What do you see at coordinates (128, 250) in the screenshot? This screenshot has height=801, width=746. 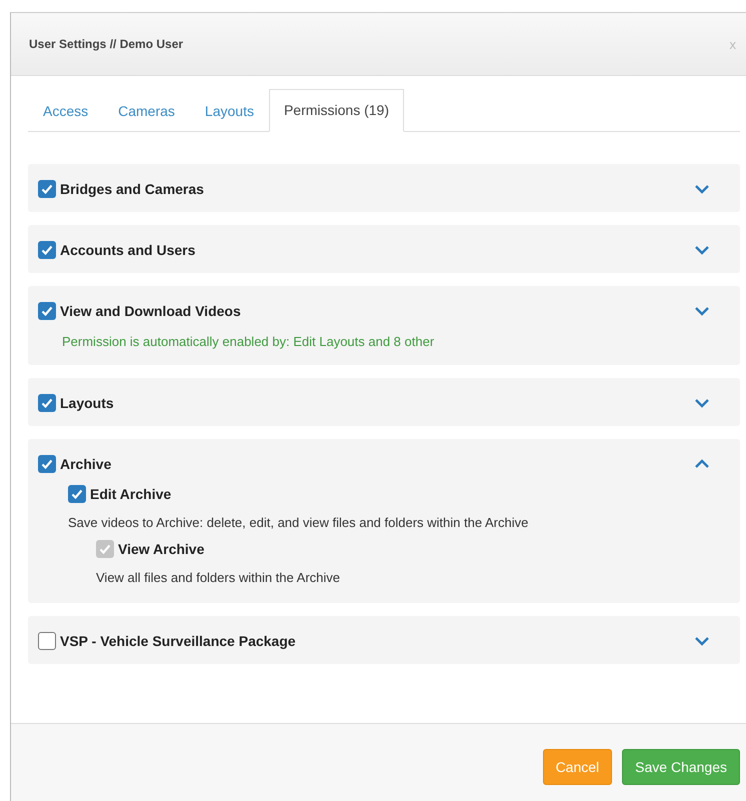 I see `permission-label: Accounts and Users` at bounding box center [128, 250].